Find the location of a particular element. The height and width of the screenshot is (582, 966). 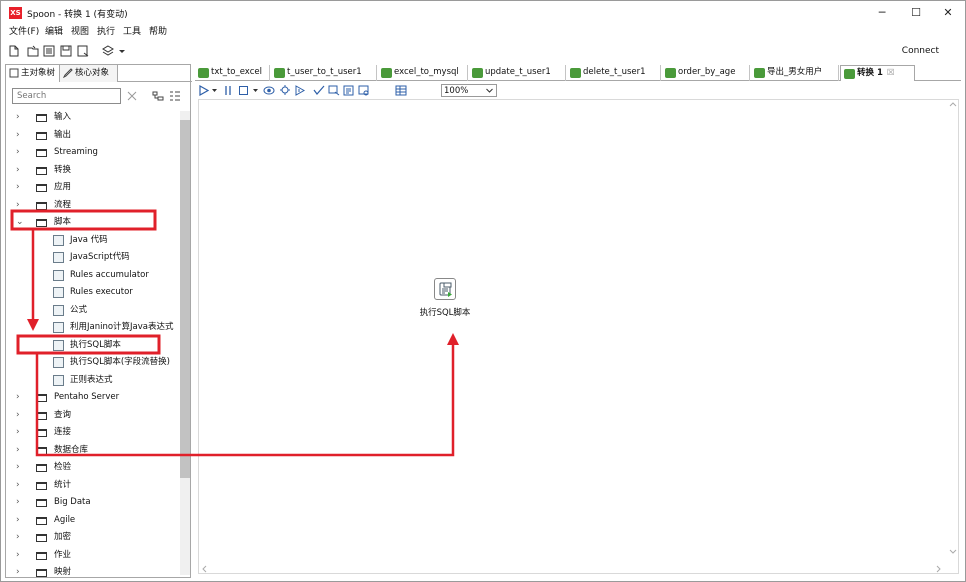

transformation-tab: 导出_男女用户 is located at coordinates (795, 73).